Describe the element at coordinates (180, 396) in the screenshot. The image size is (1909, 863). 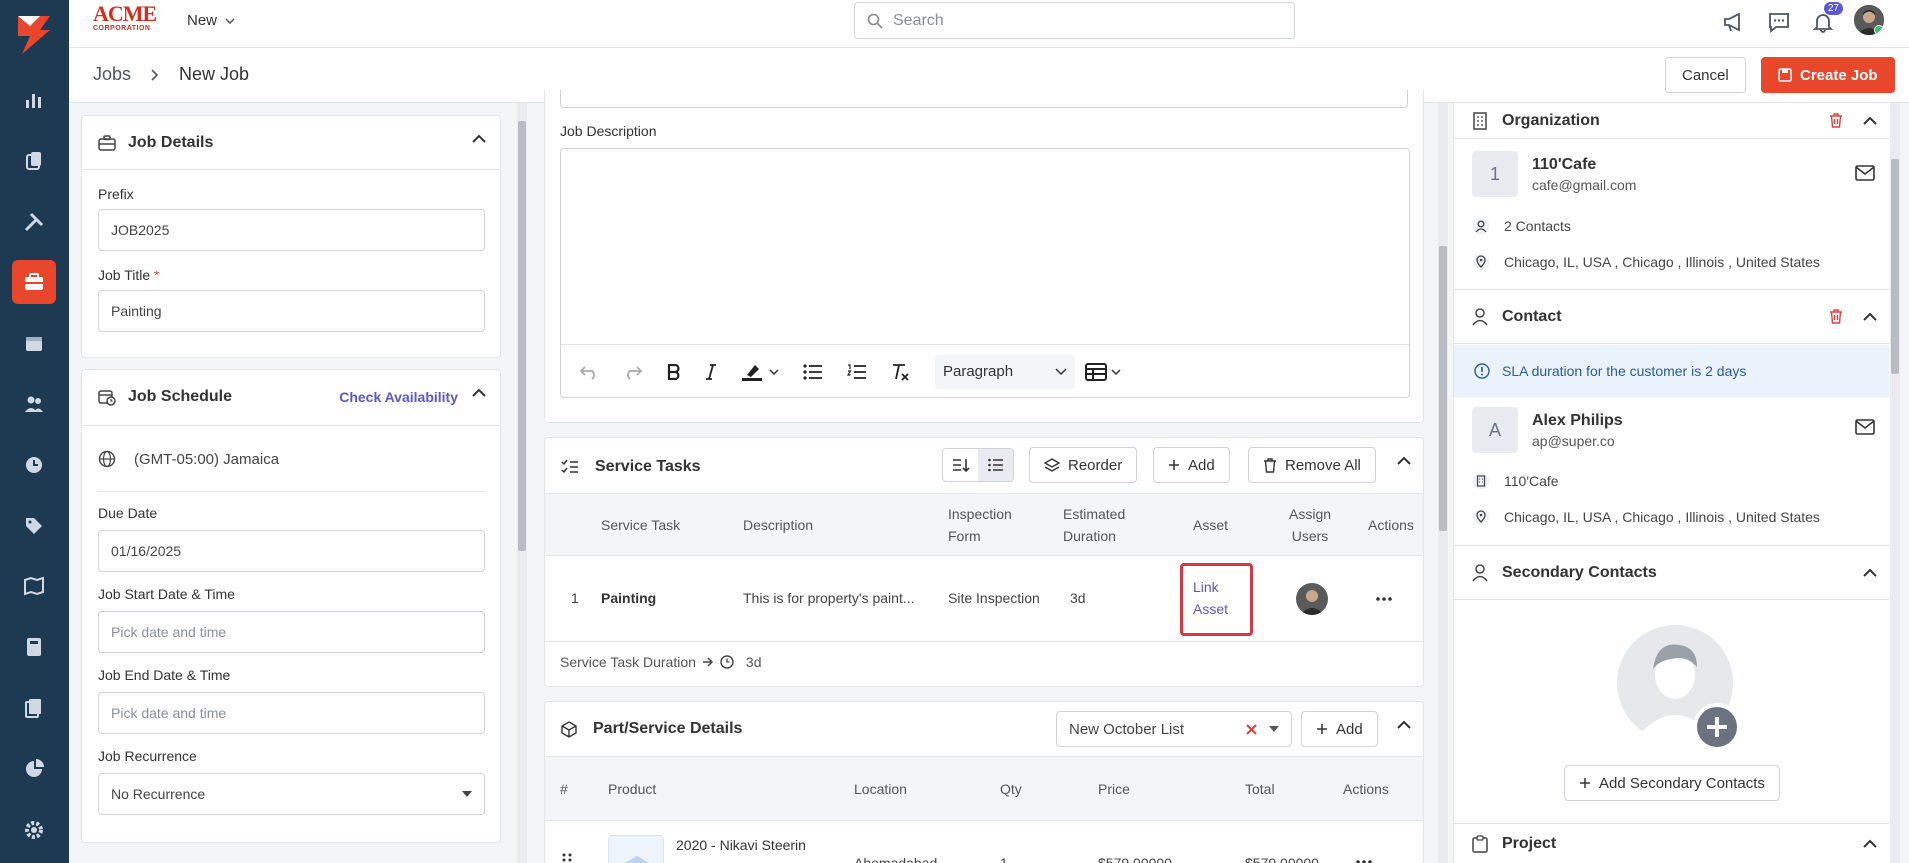
I see `job-schedule-title: Job Schedule` at that location.